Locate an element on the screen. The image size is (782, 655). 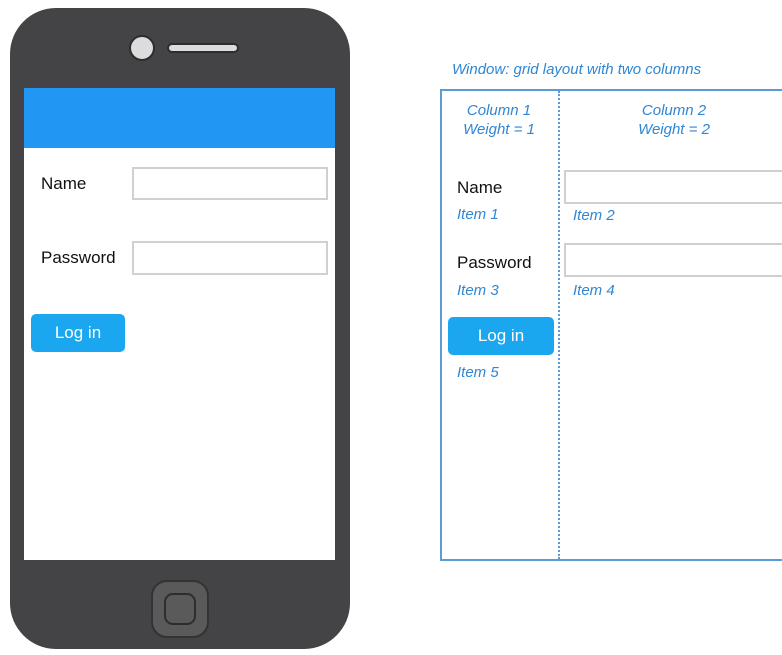
home-button-icon is located at coordinates (180, 609).